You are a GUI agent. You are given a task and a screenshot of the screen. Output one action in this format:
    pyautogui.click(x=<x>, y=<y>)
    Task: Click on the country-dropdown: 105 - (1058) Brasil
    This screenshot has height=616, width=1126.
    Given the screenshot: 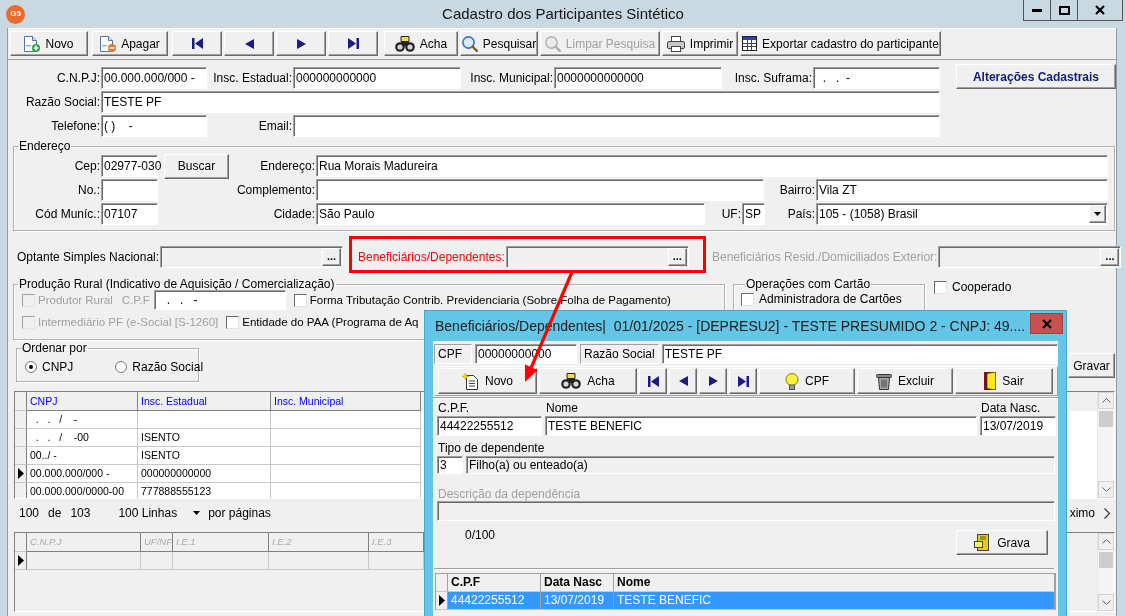 What is the action you would take?
    pyautogui.click(x=962, y=214)
    